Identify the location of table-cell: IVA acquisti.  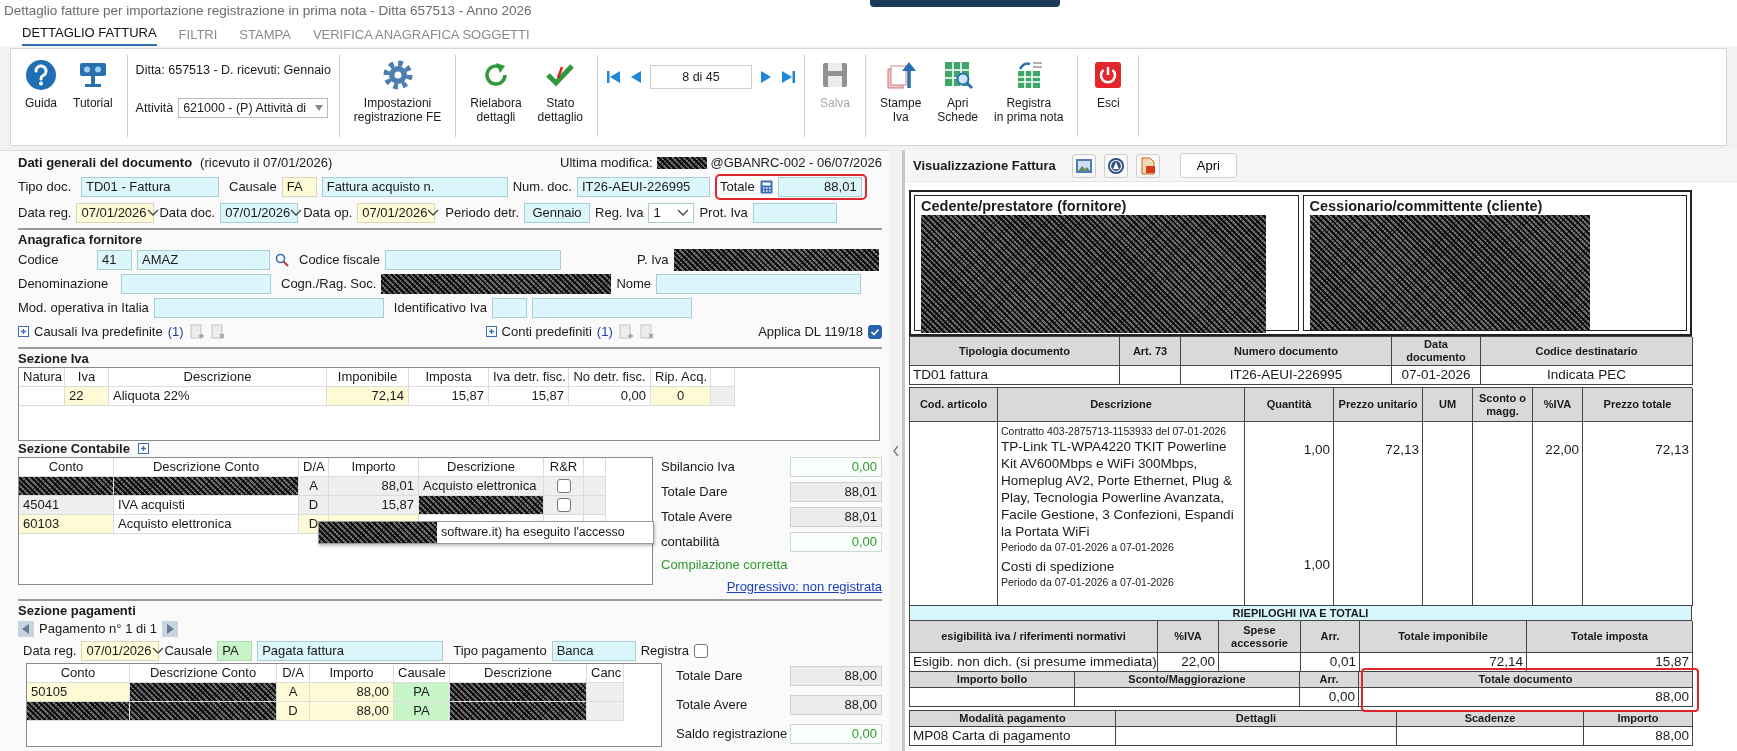
(206, 505).